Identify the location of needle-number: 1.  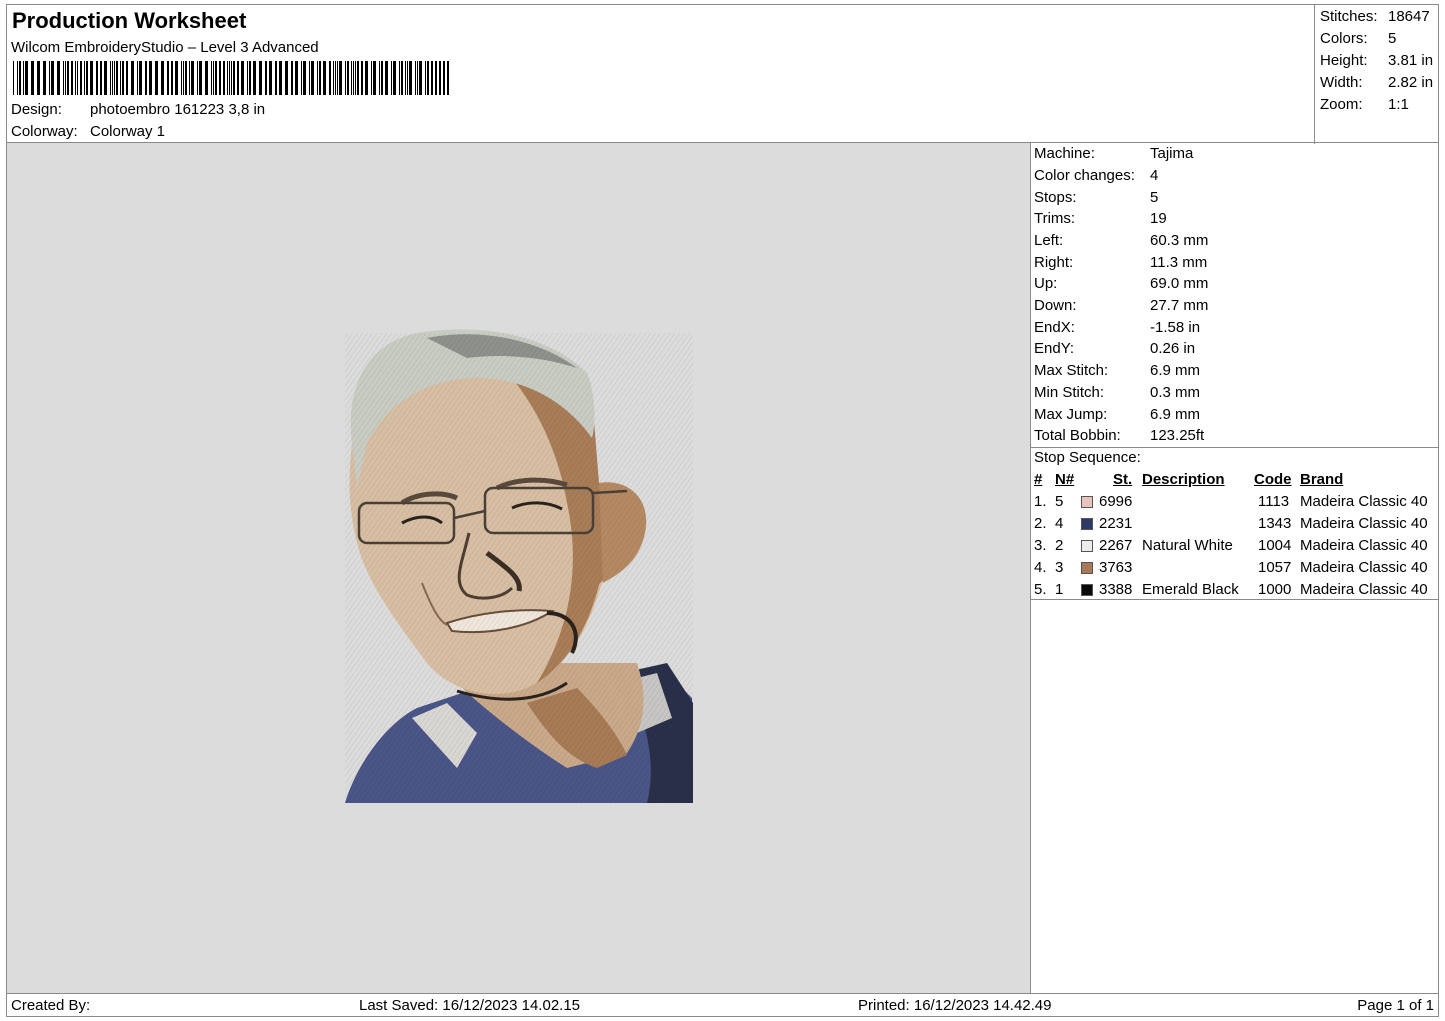
(1059, 589).